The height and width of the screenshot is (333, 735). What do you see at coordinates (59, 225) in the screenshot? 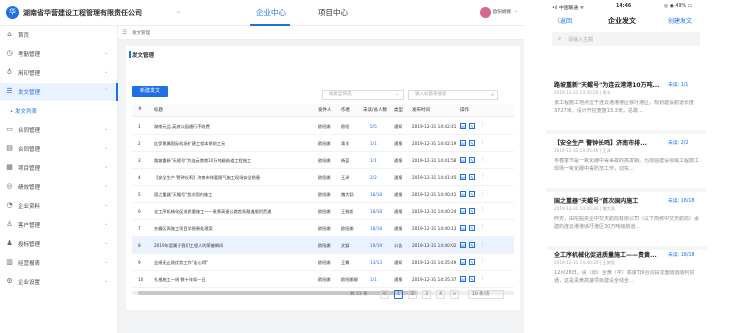
I see `sidebar-item-customers: ♙ 客户管理 ⌄` at bounding box center [59, 225].